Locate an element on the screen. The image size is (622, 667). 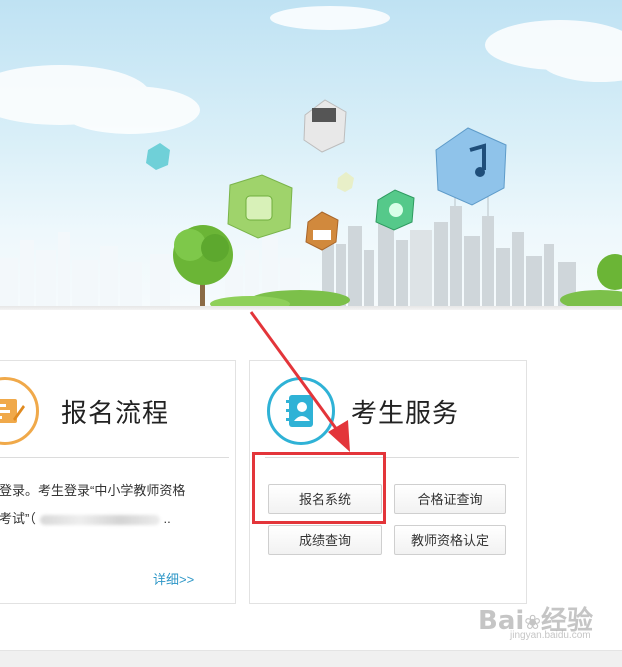
description-text: 考试”（ is located at coordinates (18, 518).